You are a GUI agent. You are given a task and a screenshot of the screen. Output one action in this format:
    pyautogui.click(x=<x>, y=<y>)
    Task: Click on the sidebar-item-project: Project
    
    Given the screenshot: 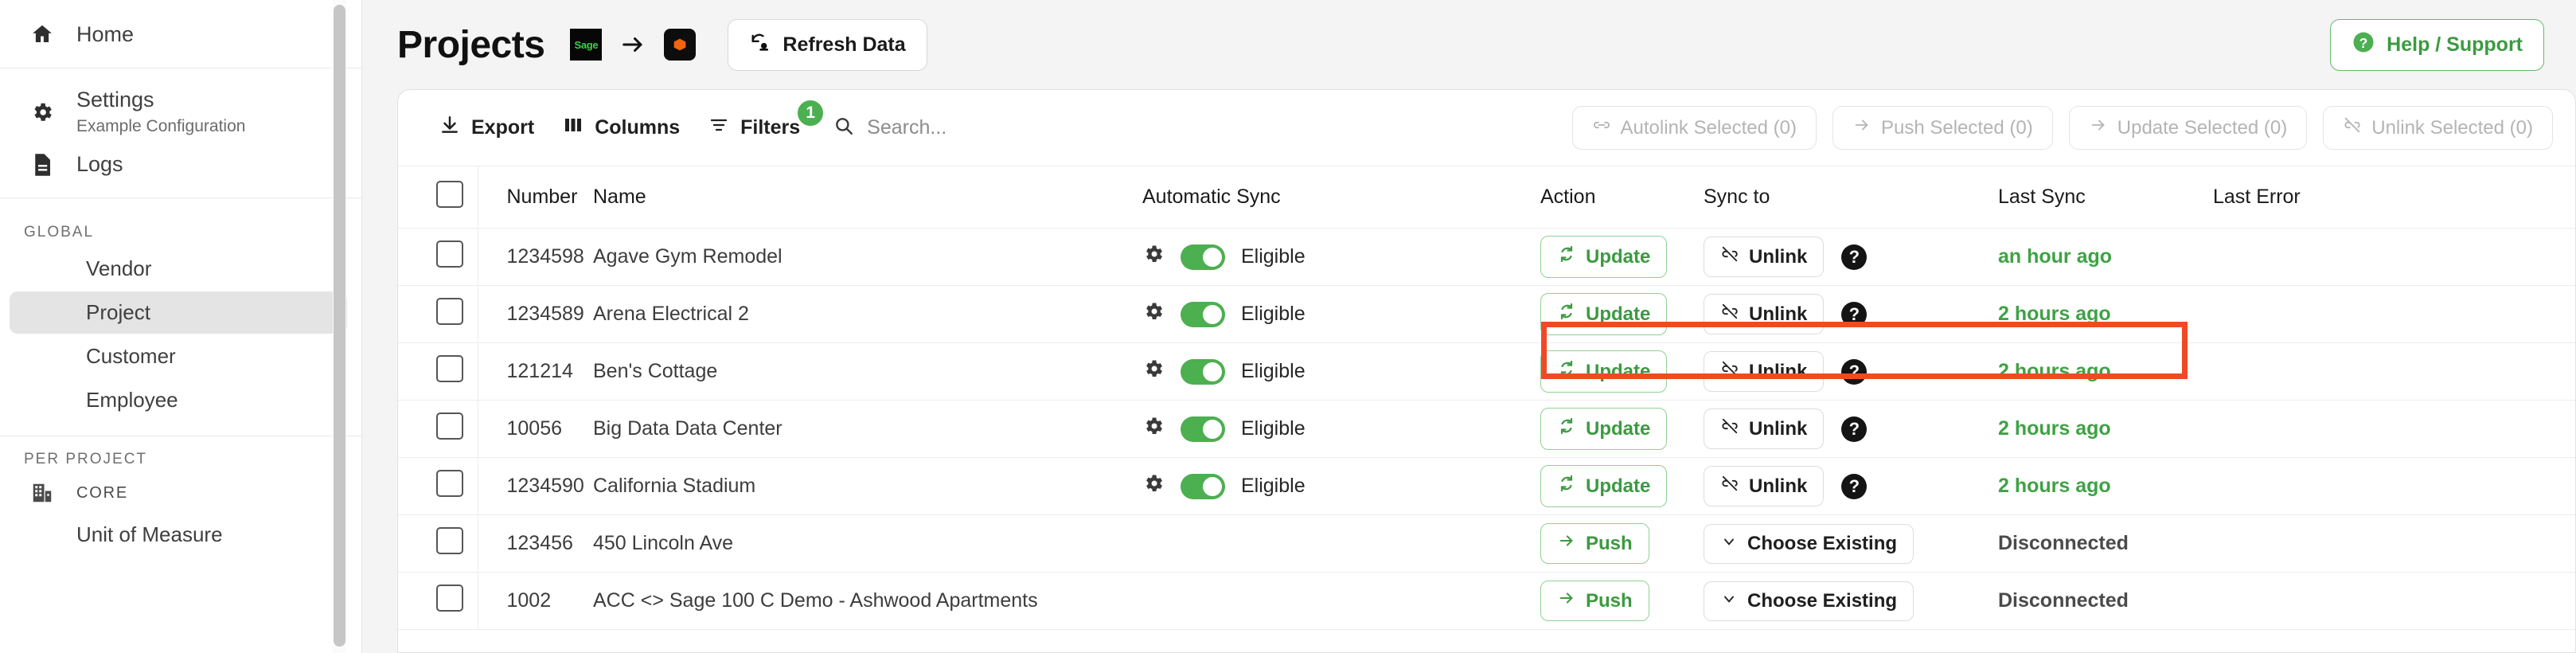 What is the action you would take?
    pyautogui.click(x=178, y=313)
    